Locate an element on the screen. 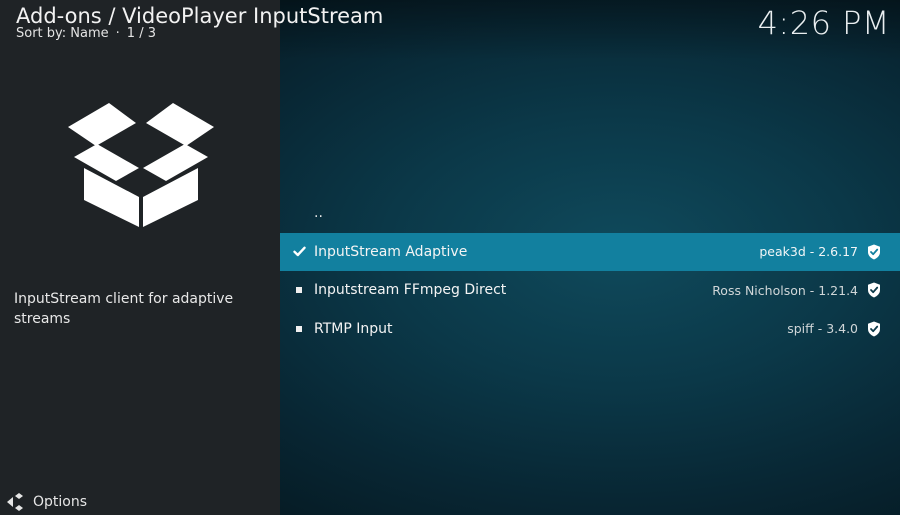  check-icon is located at coordinates (299, 252).